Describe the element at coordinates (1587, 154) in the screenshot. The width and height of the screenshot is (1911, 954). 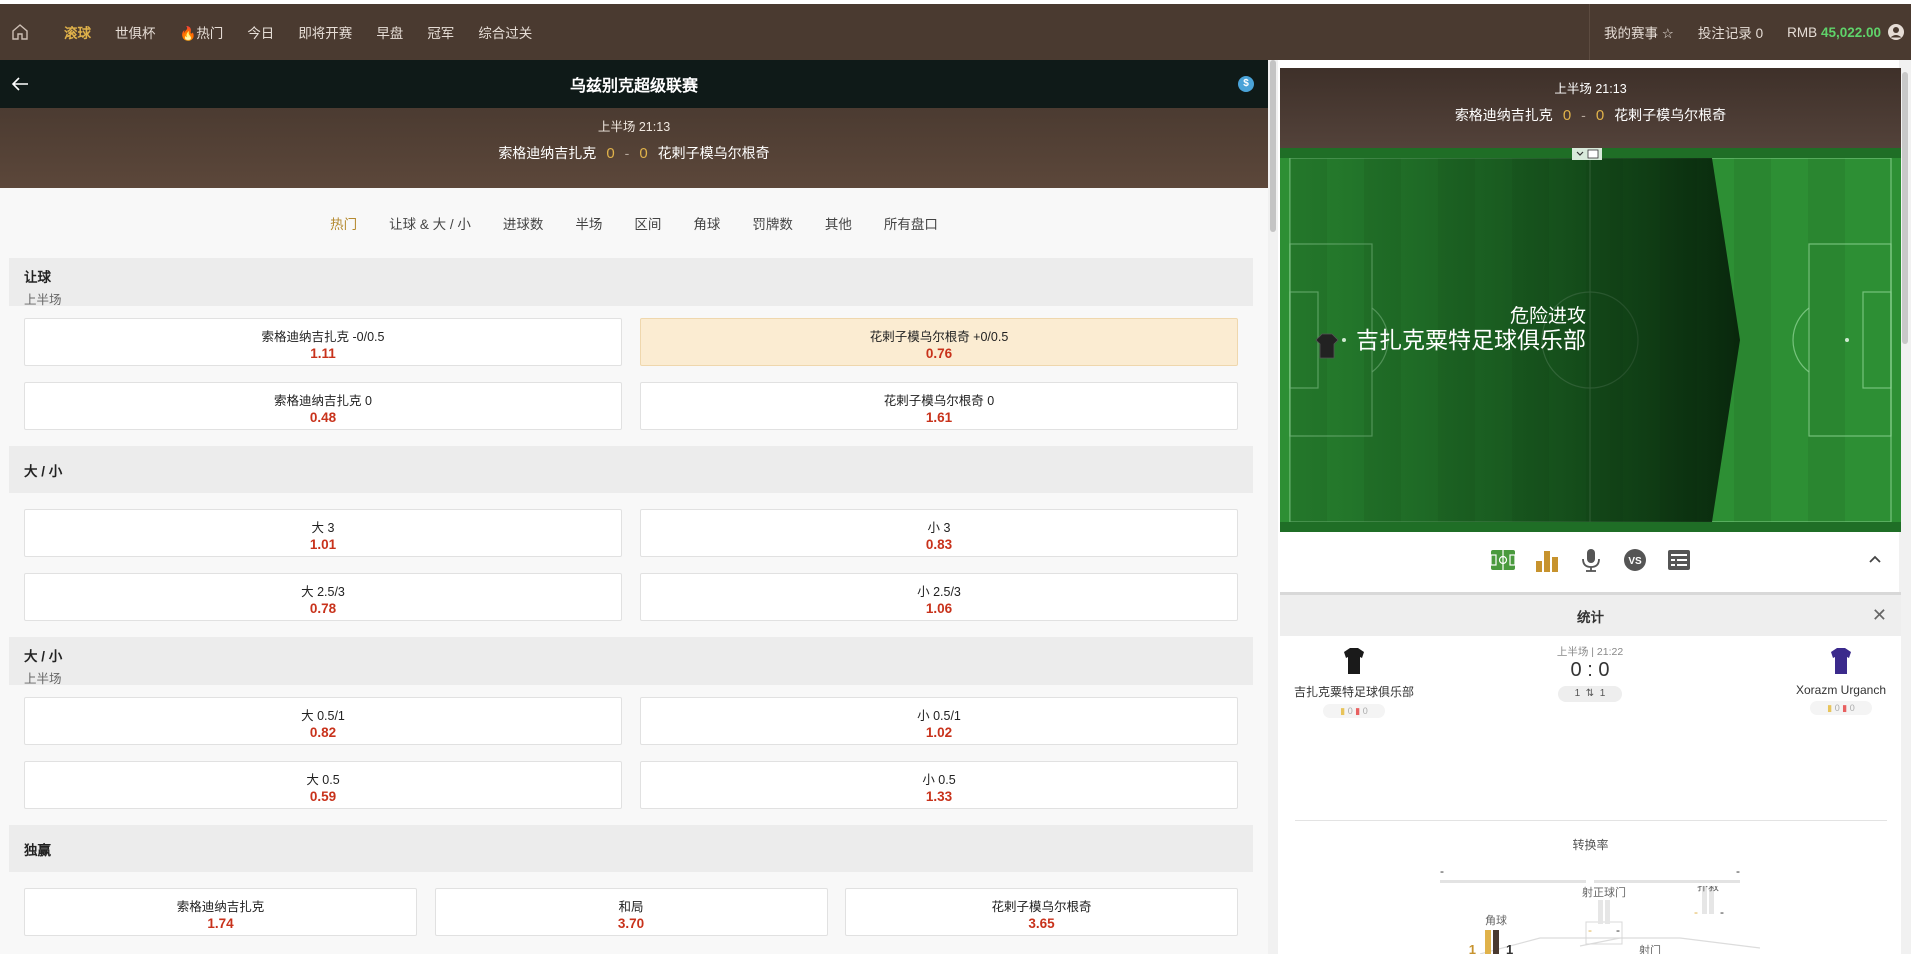
I see `view-toggle-icon` at that location.